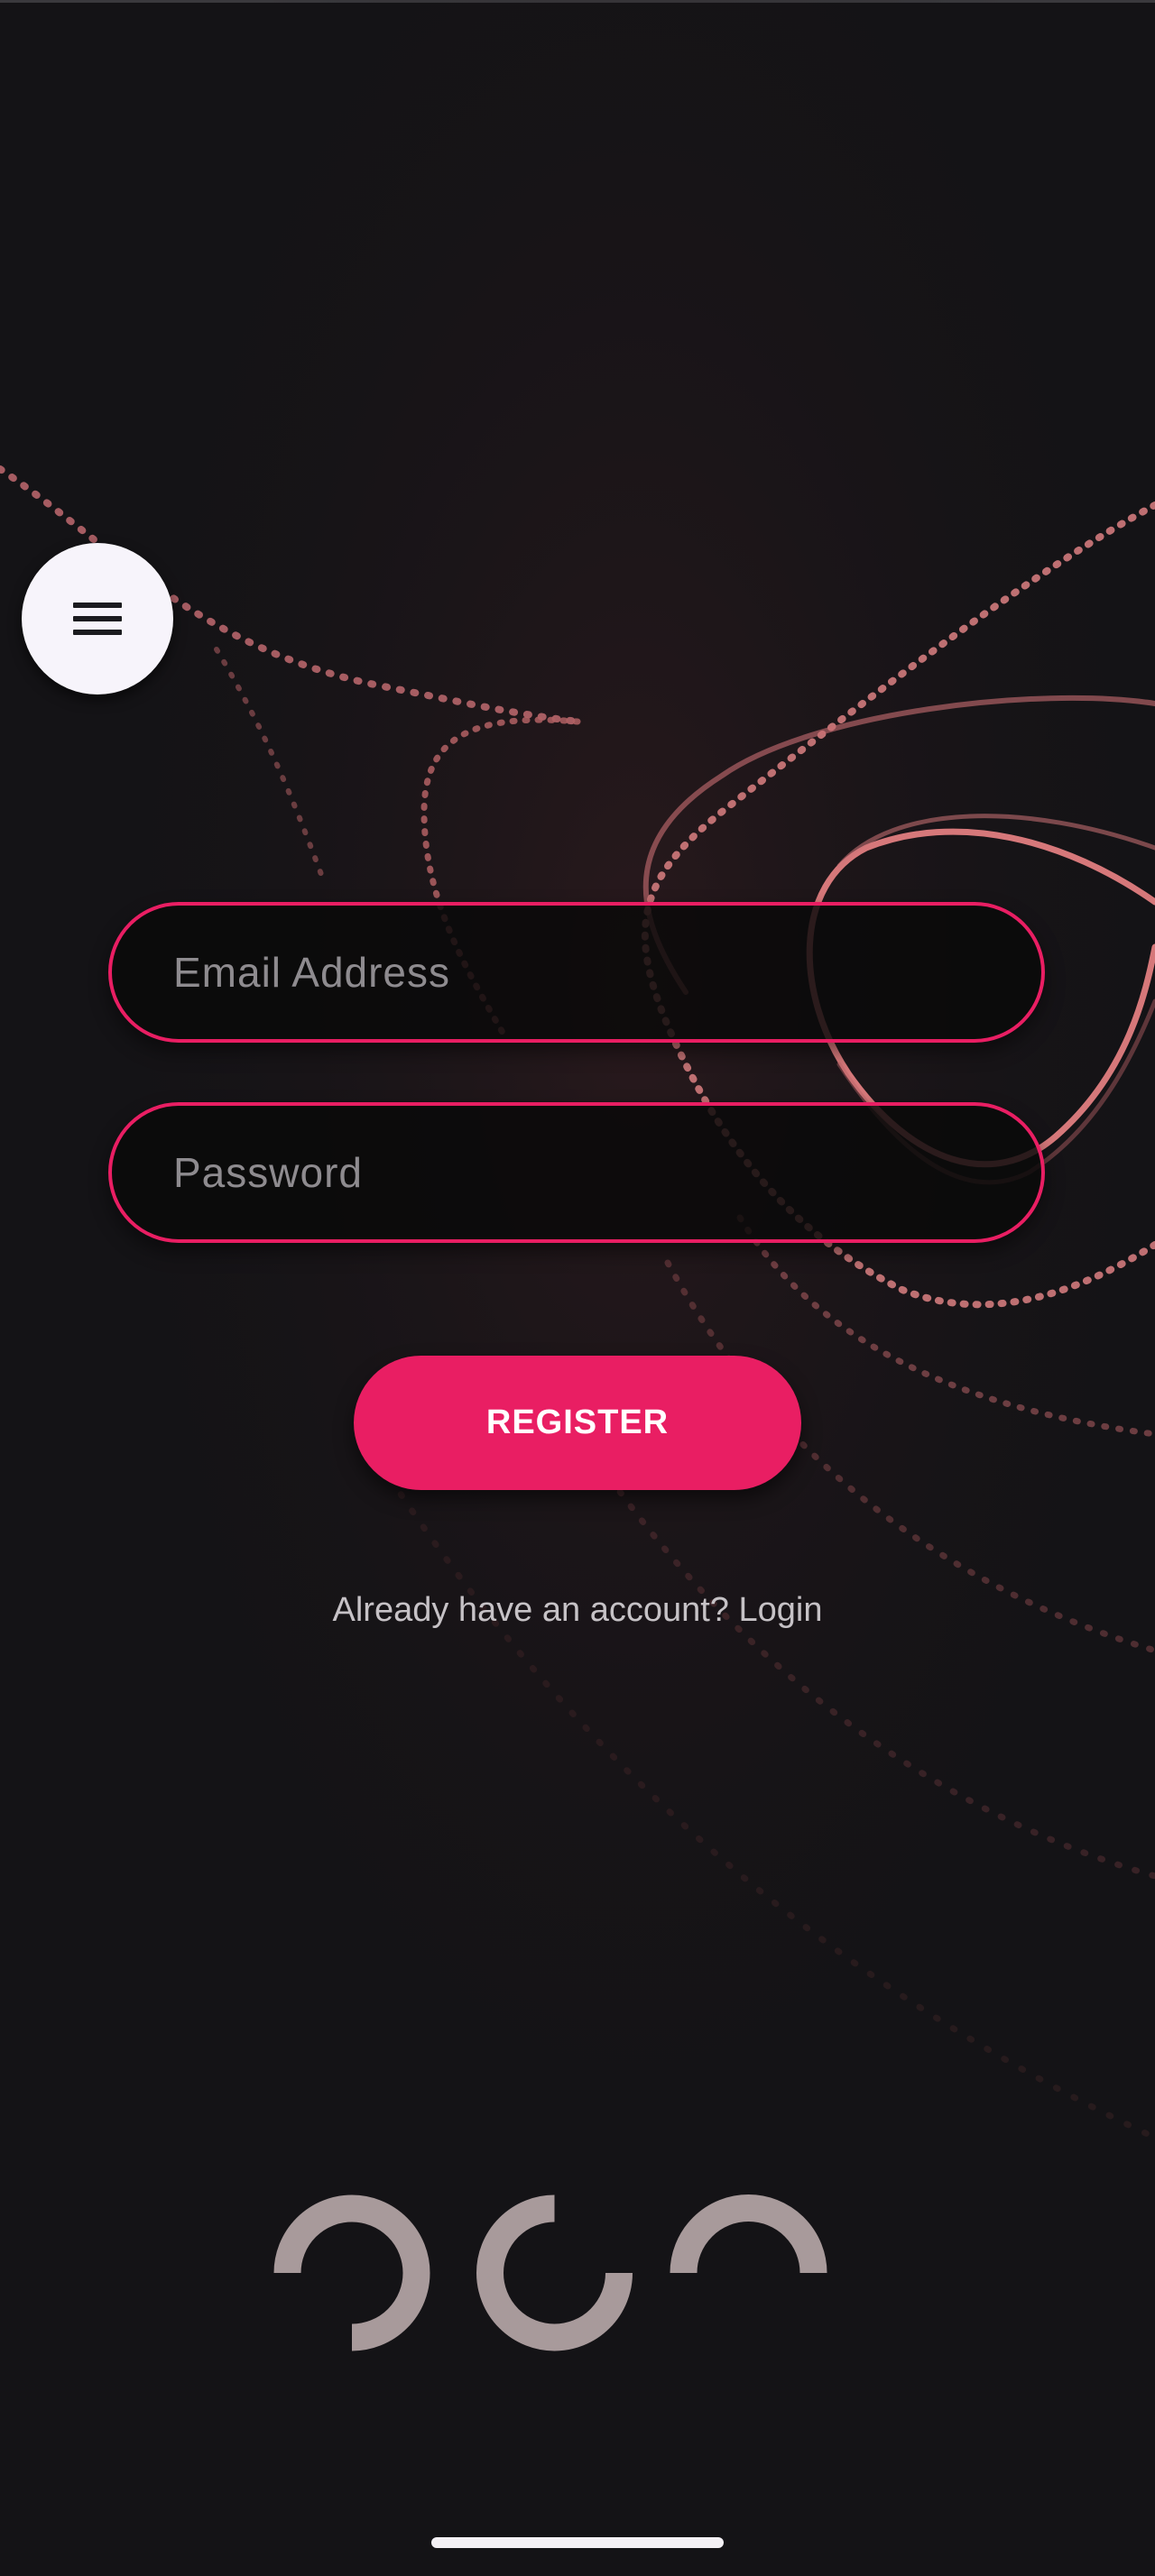  Describe the element at coordinates (579, 1172) in the screenshot. I see `password-input` at that location.